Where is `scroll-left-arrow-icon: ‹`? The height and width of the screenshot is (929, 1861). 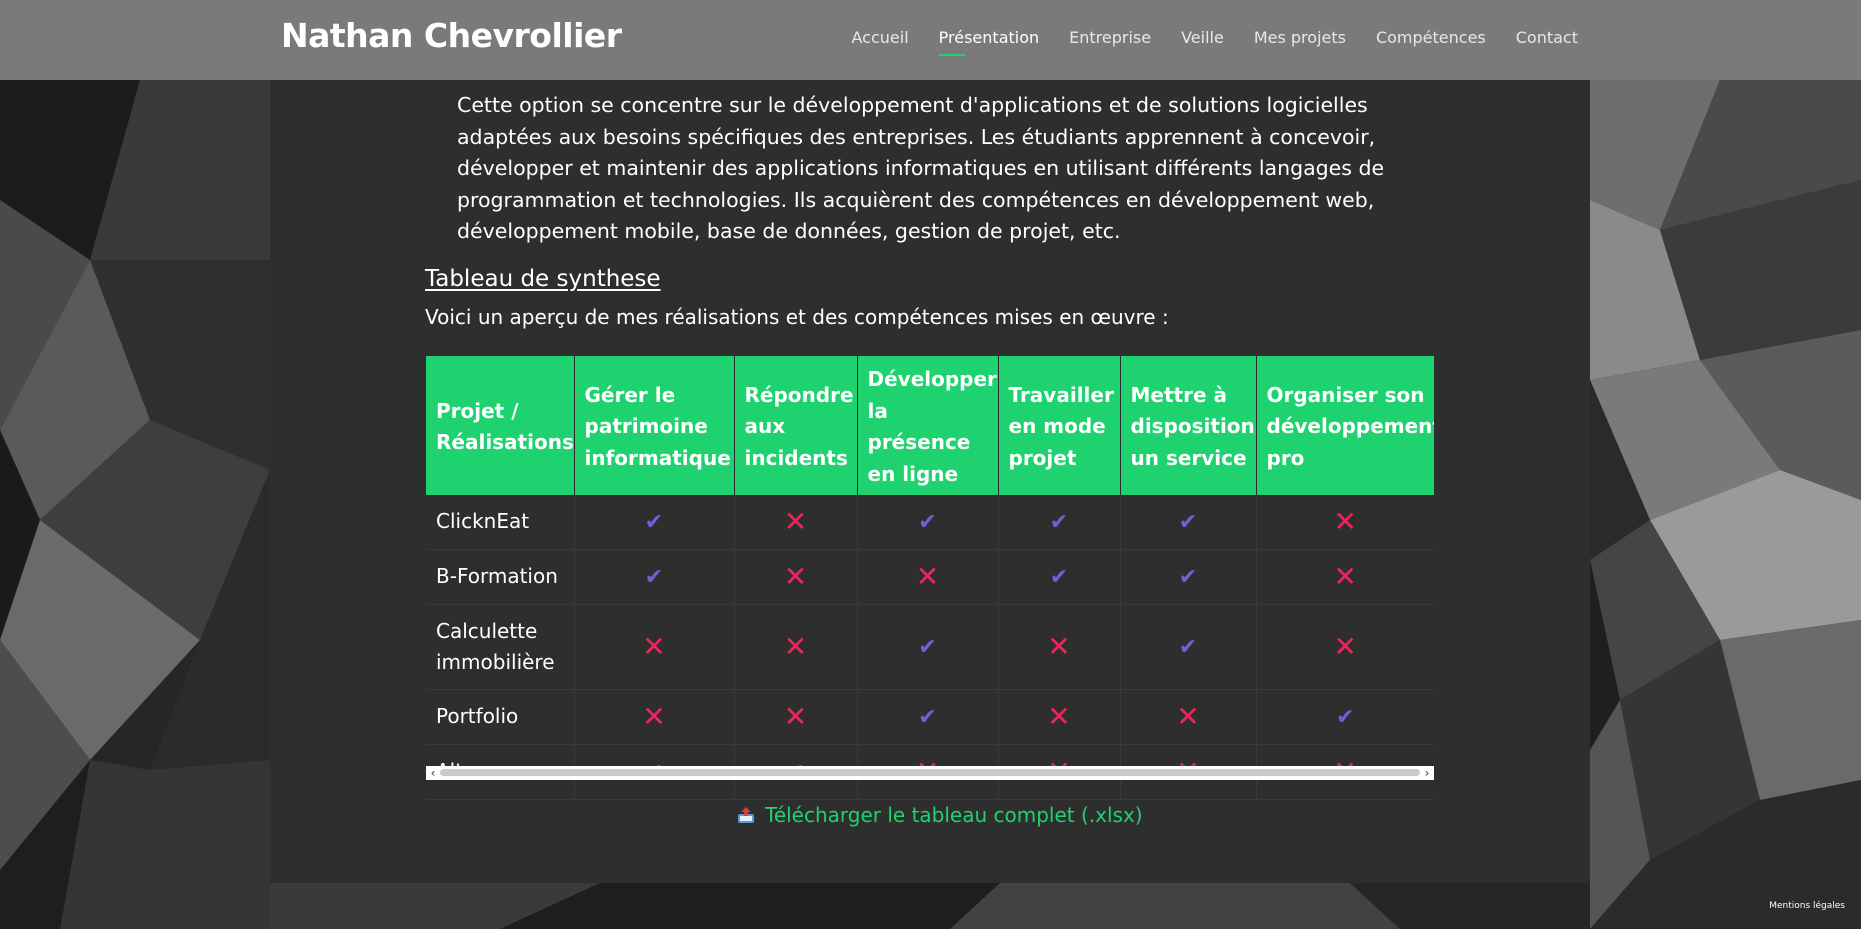 scroll-left-arrow-icon: ‹ is located at coordinates (433, 773).